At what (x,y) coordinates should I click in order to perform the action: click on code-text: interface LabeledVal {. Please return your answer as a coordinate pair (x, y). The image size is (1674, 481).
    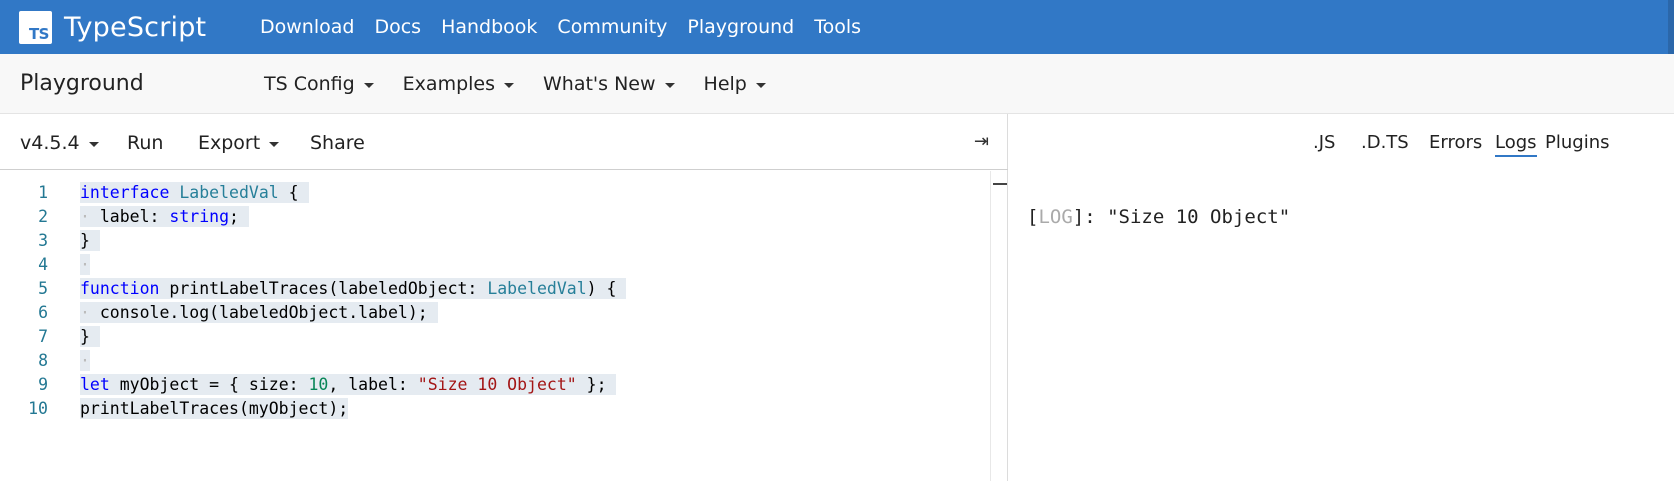
    Looking at the image, I should click on (194, 192).